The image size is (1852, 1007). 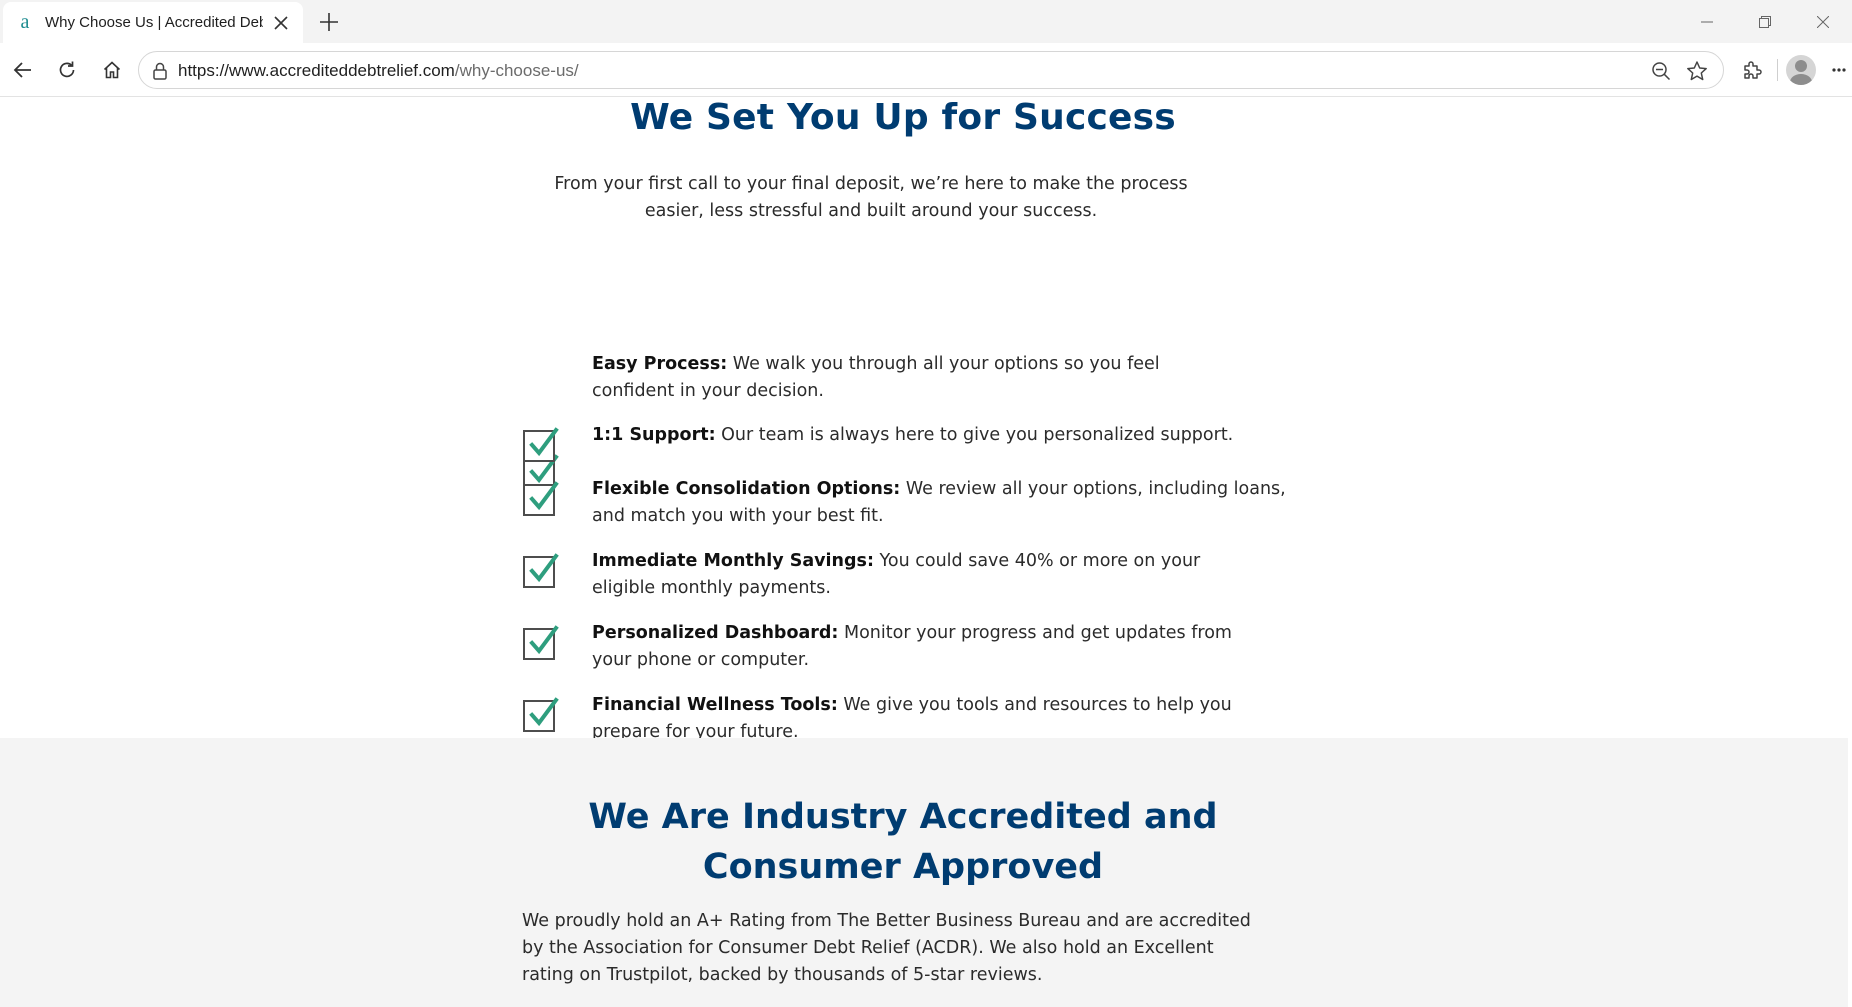 I want to click on new-tab-button, so click(x=329, y=22).